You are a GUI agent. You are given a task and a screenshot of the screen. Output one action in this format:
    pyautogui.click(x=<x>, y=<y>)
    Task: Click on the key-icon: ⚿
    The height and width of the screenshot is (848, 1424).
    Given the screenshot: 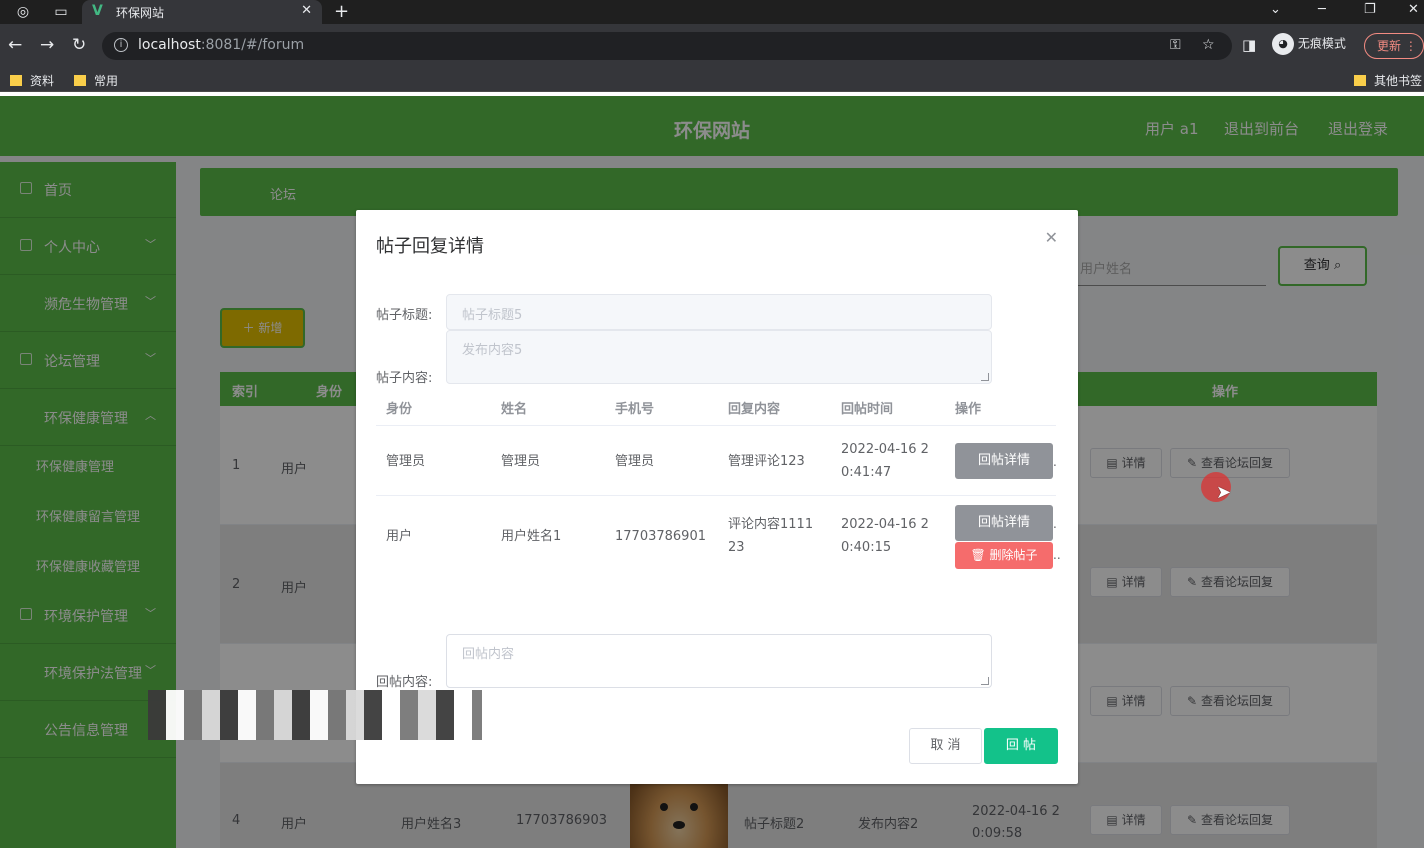 What is the action you would take?
    pyautogui.click(x=1175, y=45)
    